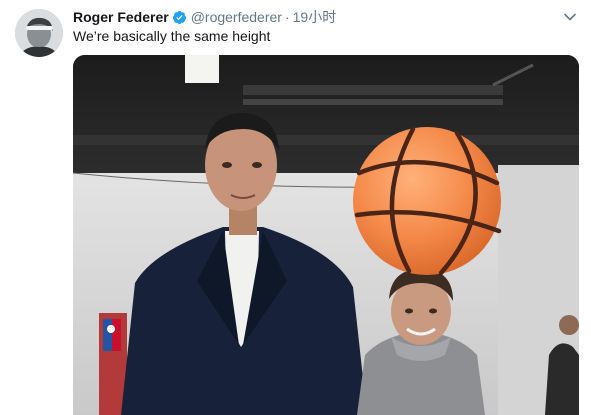 This screenshot has width=591, height=415. Describe the element at coordinates (315, 17) in the screenshot. I see `tweet-timestamp: 19小时` at that location.